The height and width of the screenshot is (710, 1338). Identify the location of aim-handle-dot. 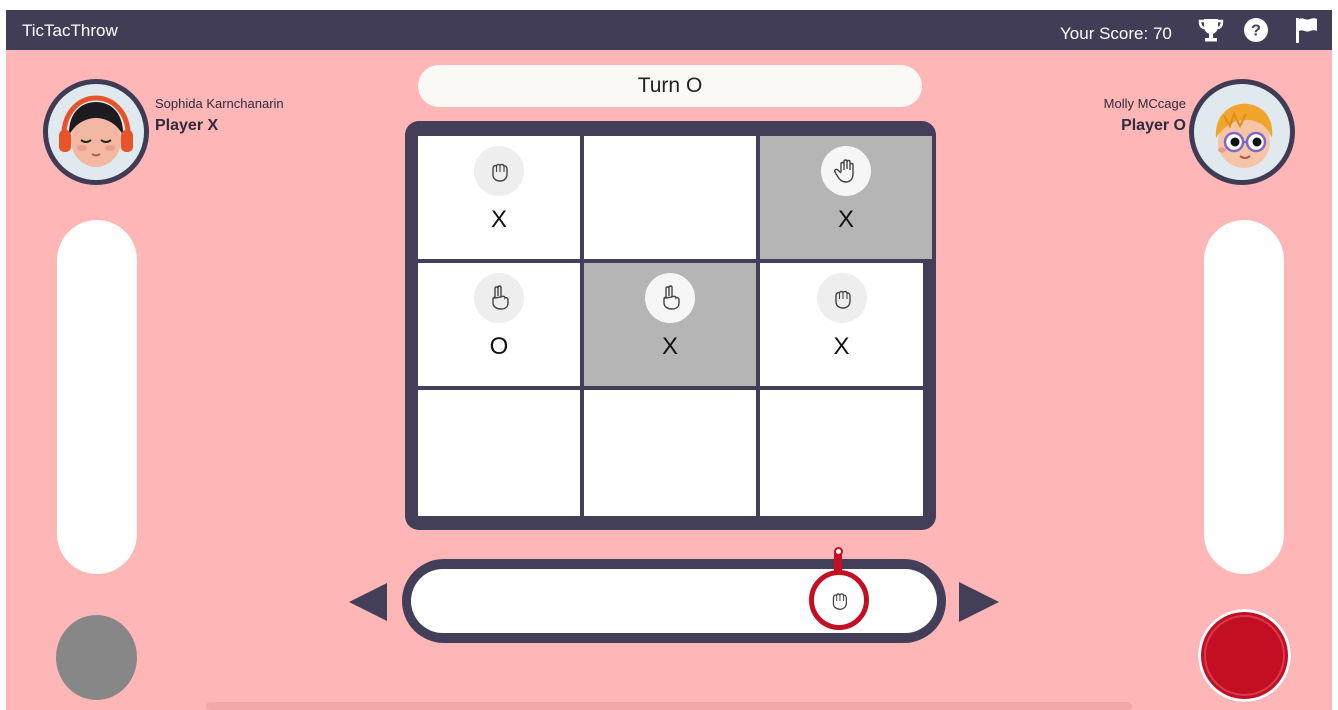
(838, 551).